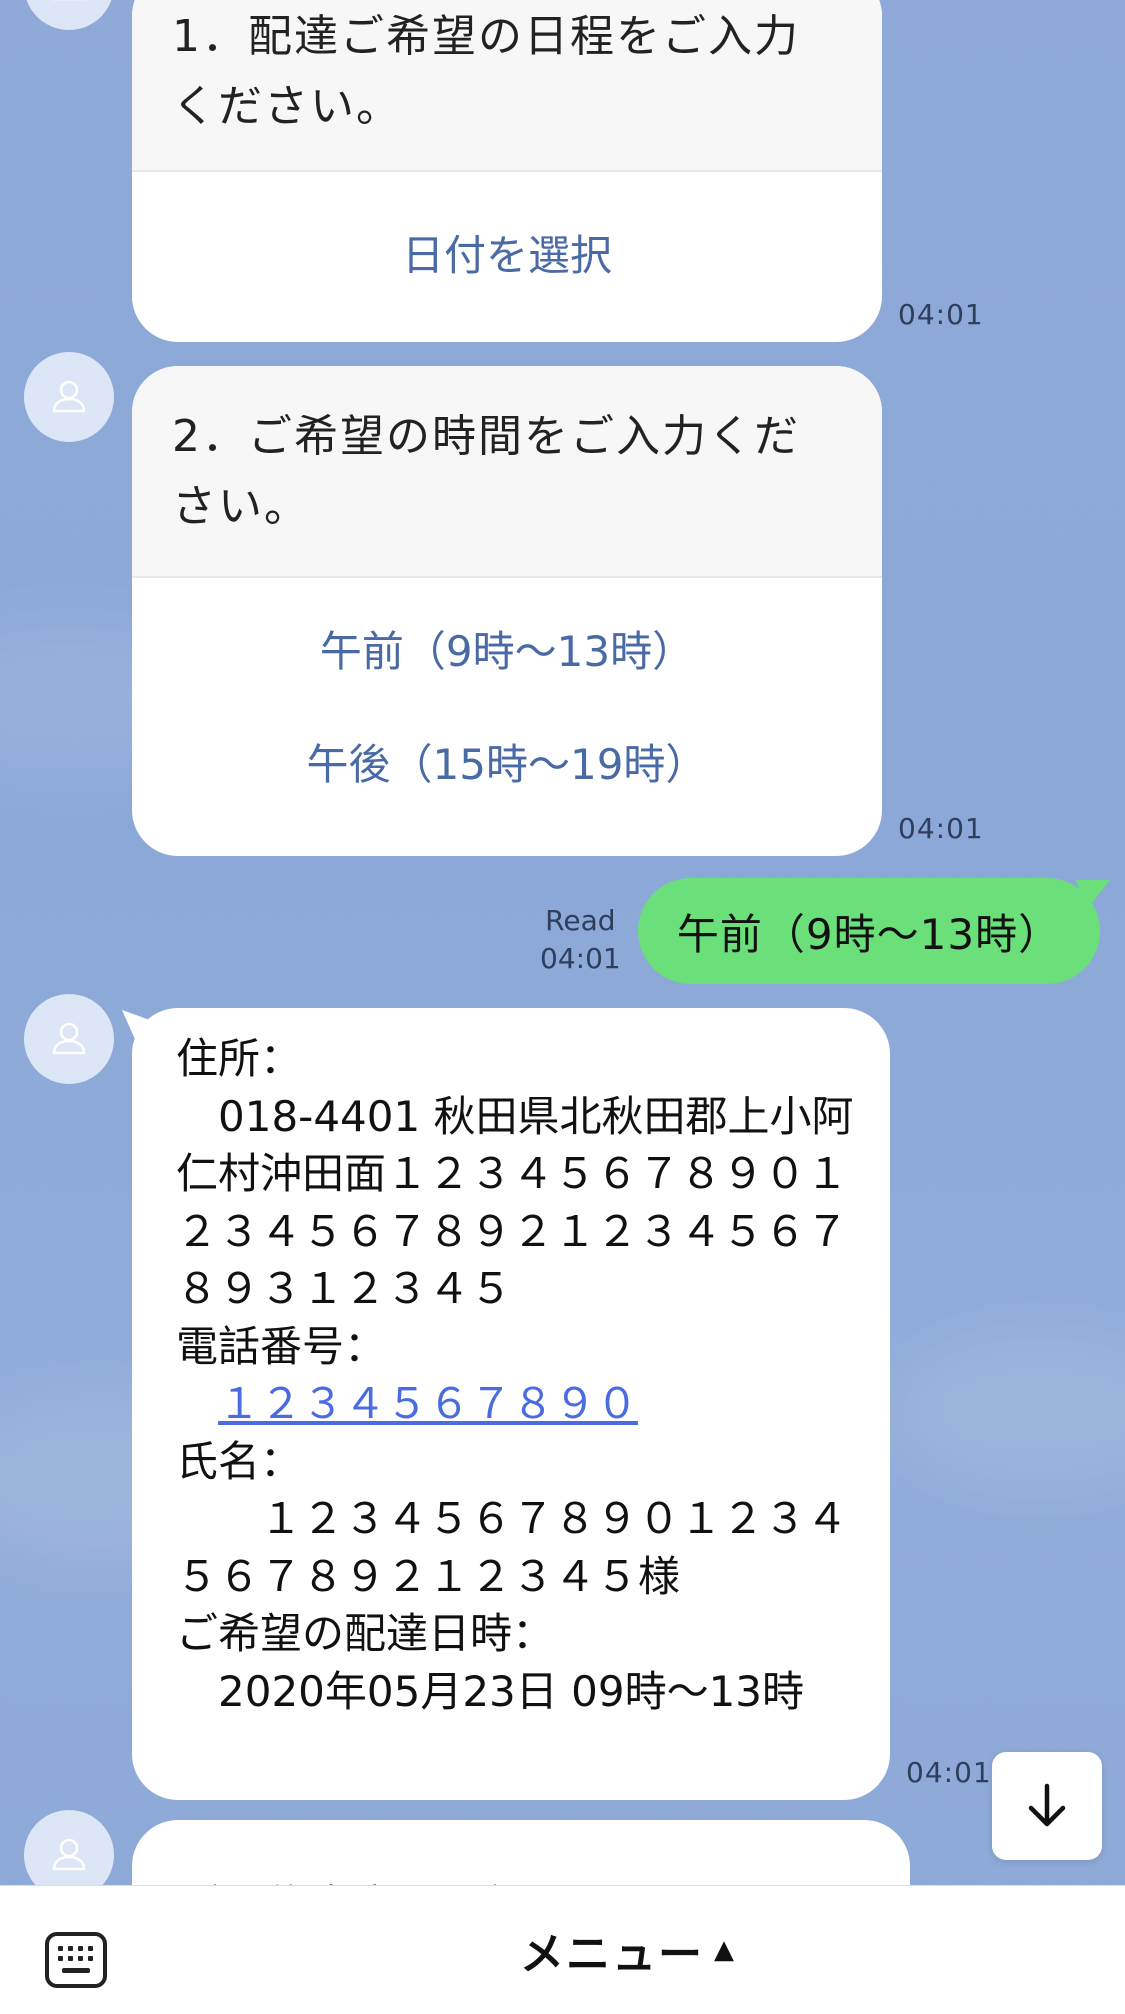 The height and width of the screenshot is (2014, 1125). What do you see at coordinates (485, 1878) in the screenshot?
I see `confirmation-text: ご予約内容は上記でよろしいで` at bounding box center [485, 1878].